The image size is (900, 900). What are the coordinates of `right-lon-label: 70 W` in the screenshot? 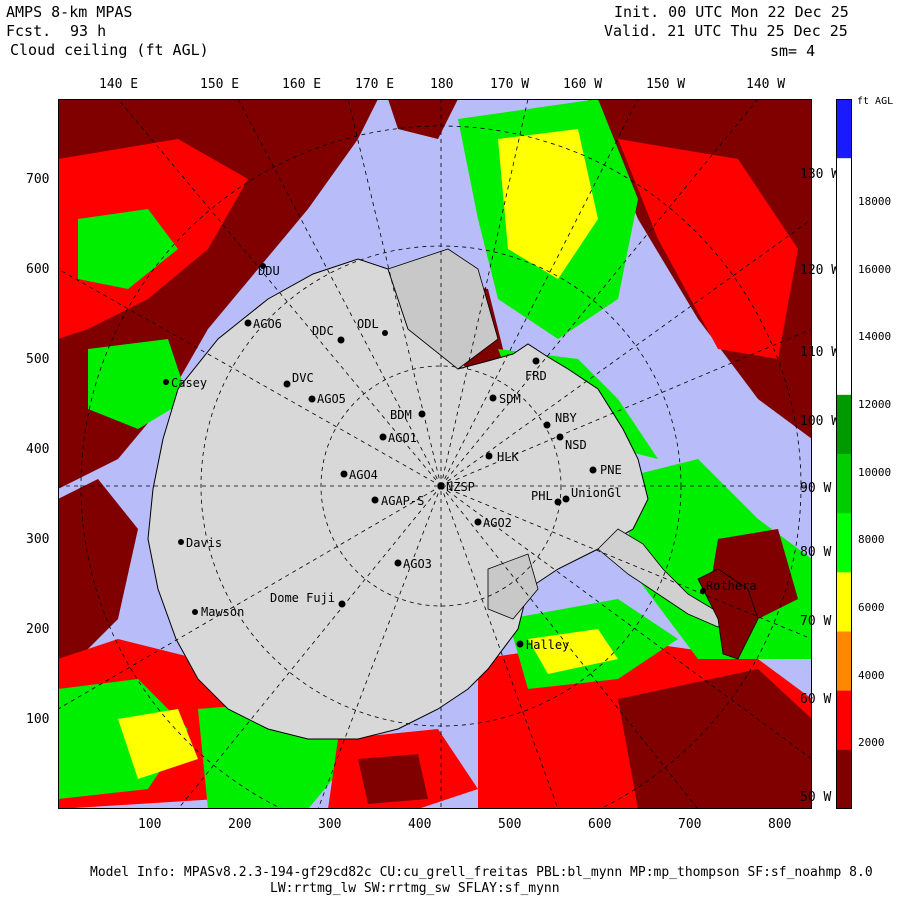 It's located at (816, 621).